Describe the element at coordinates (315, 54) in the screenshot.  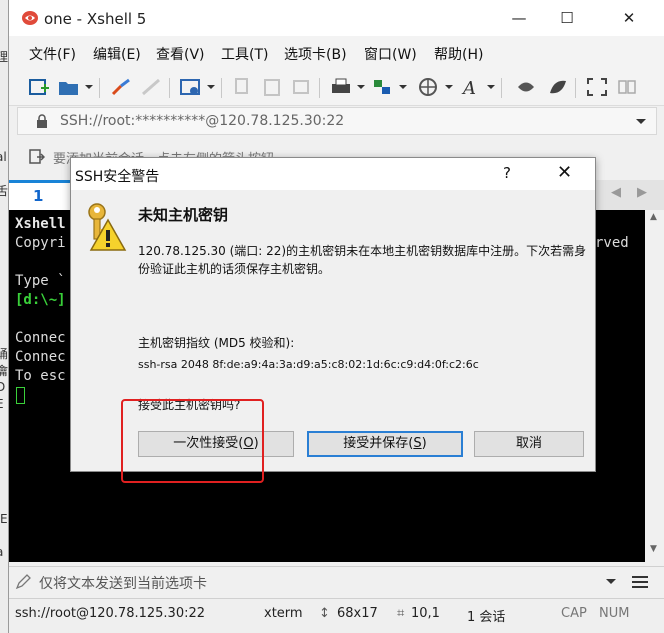
I see `menu-tab: 选项卡(B)` at that location.